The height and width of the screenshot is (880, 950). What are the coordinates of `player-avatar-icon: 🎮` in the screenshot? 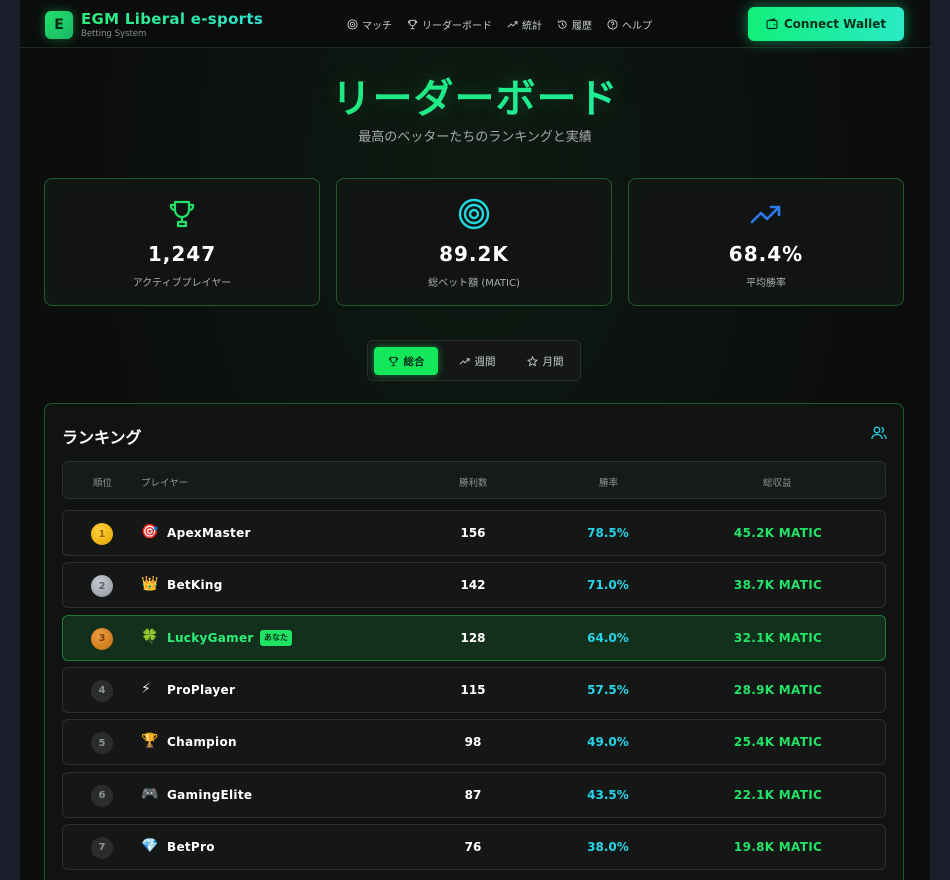 It's located at (150, 793).